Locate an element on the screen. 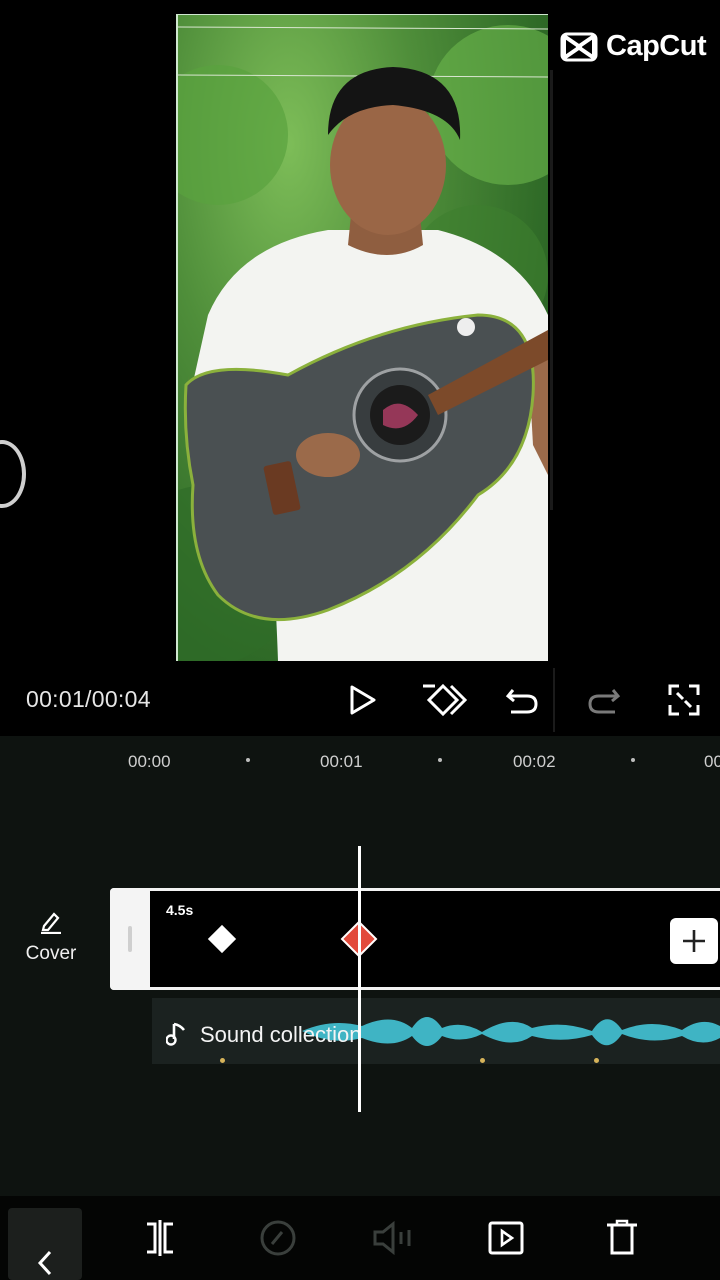  side-handle is located at coordinates (13, 474).